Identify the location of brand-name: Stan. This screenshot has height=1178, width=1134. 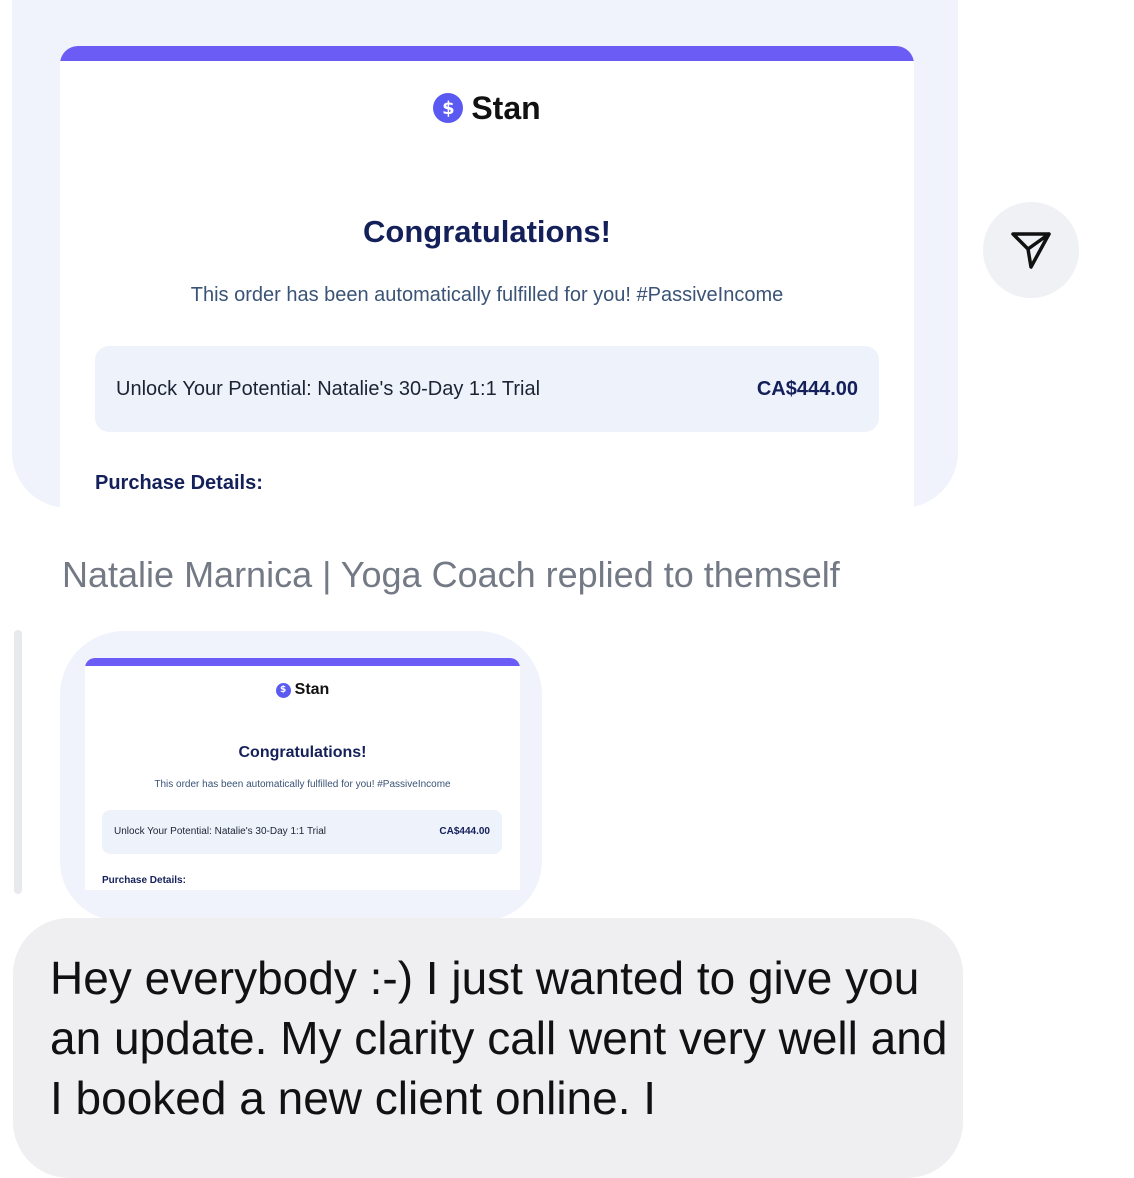
(506, 107).